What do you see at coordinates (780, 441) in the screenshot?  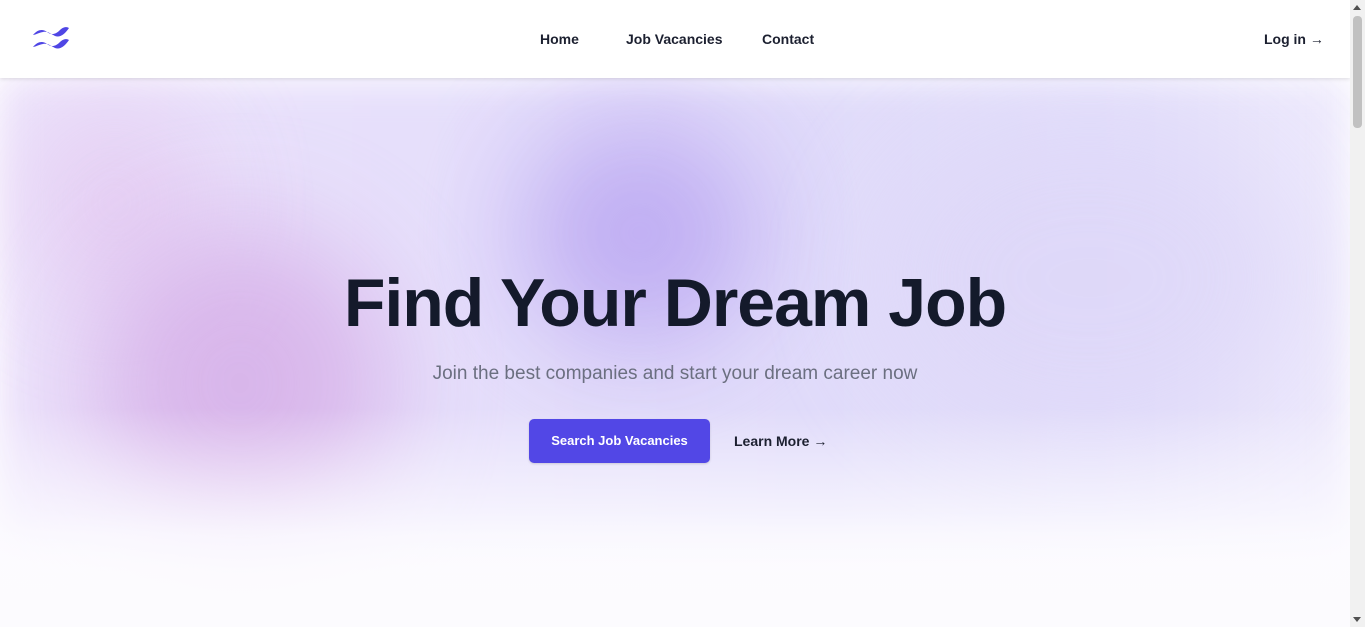 I see `learn-more-link: Learn More →` at bounding box center [780, 441].